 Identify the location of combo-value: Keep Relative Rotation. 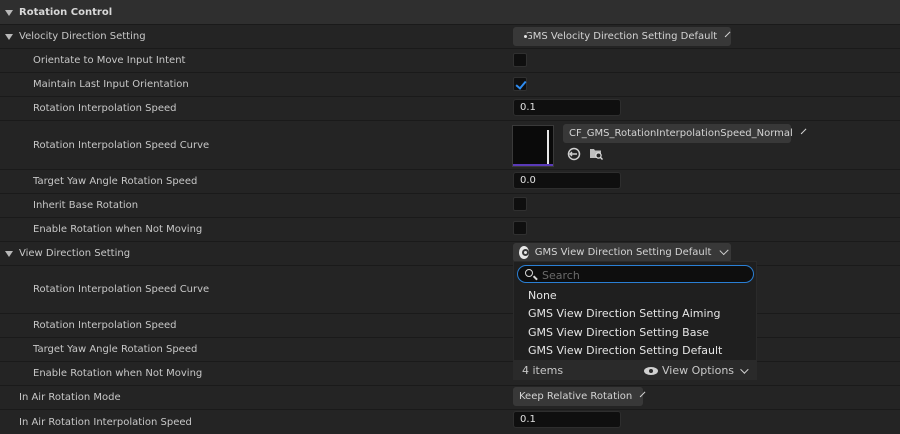
(576, 396).